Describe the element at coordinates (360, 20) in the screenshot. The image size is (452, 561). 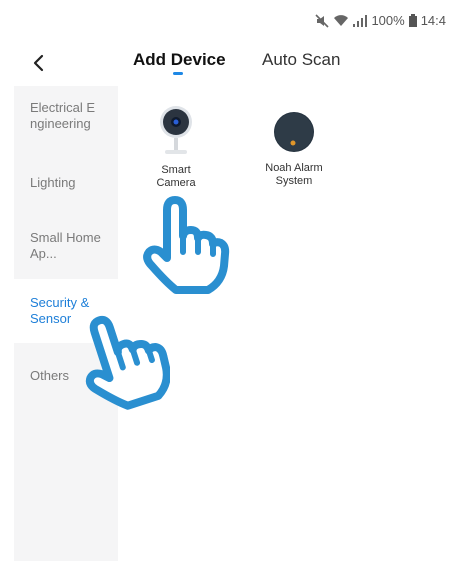
I see `signal-icon` at that location.